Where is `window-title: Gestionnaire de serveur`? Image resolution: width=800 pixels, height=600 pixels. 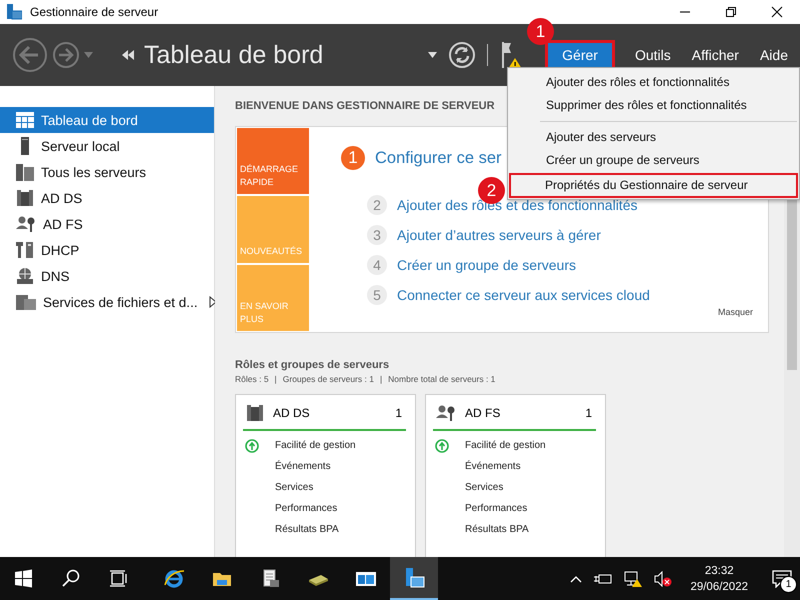
window-title: Gestionnaire de serveur is located at coordinates (95, 12).